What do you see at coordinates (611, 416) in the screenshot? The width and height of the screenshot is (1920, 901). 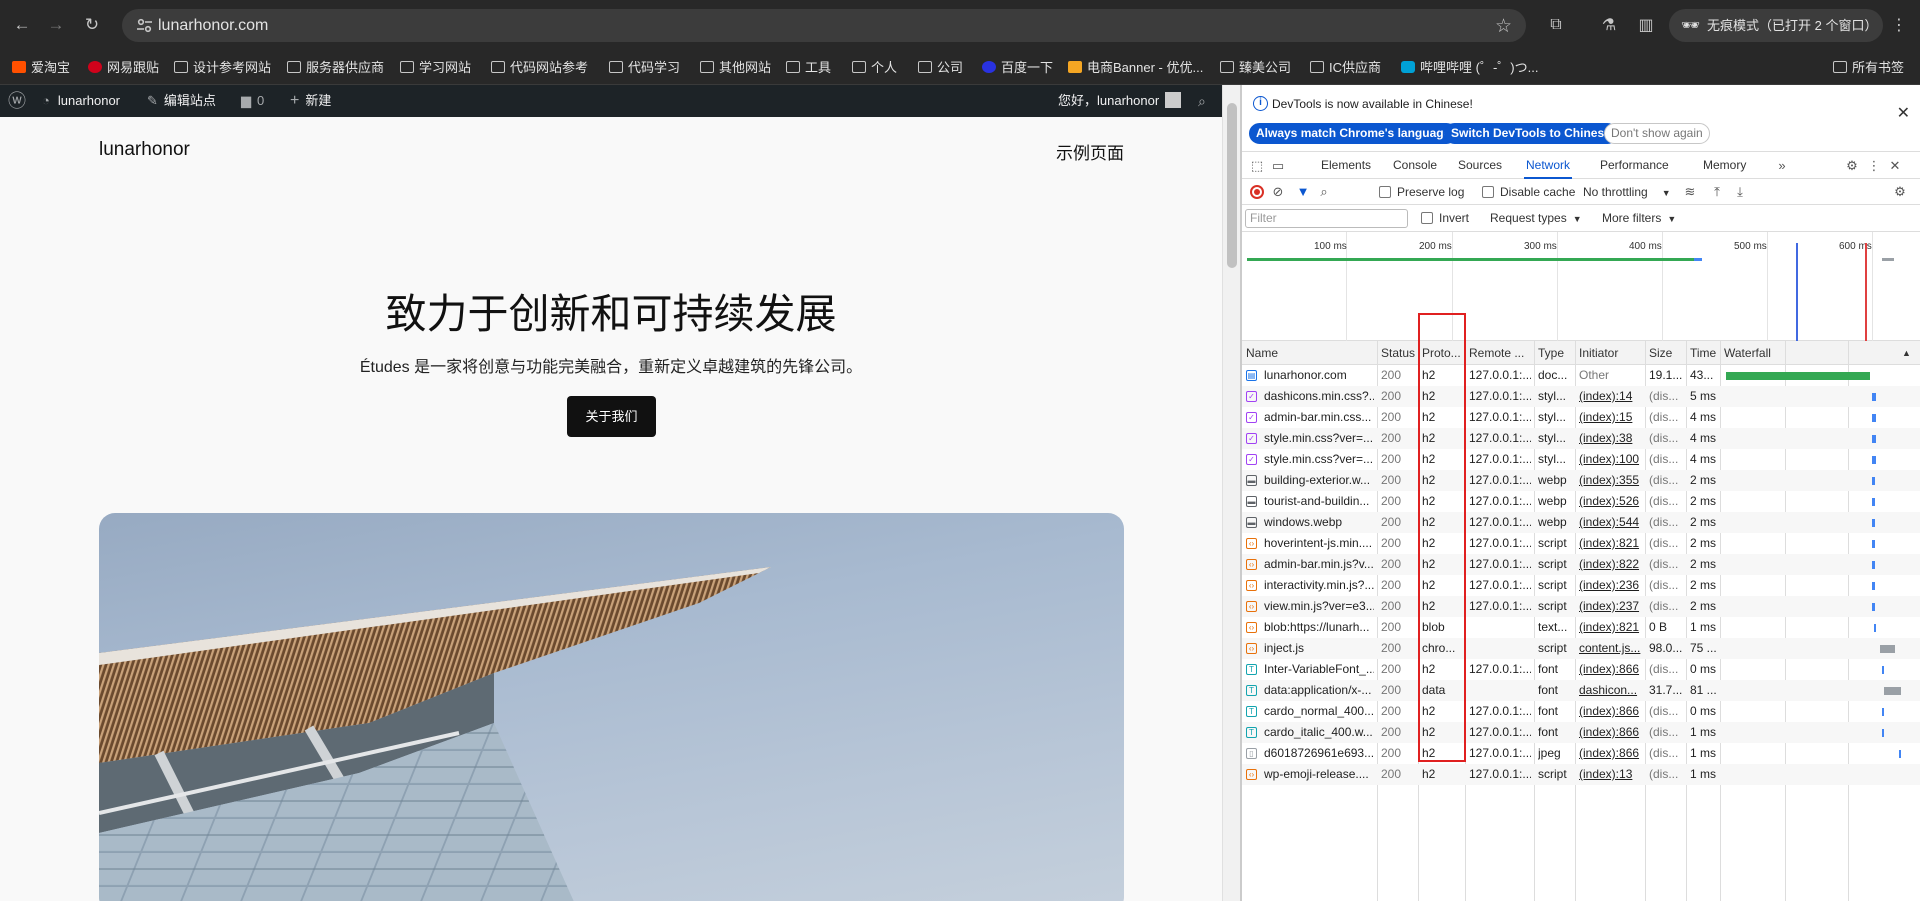 I see `about-us-button: 关于我们` at bounding box center [611, 416].